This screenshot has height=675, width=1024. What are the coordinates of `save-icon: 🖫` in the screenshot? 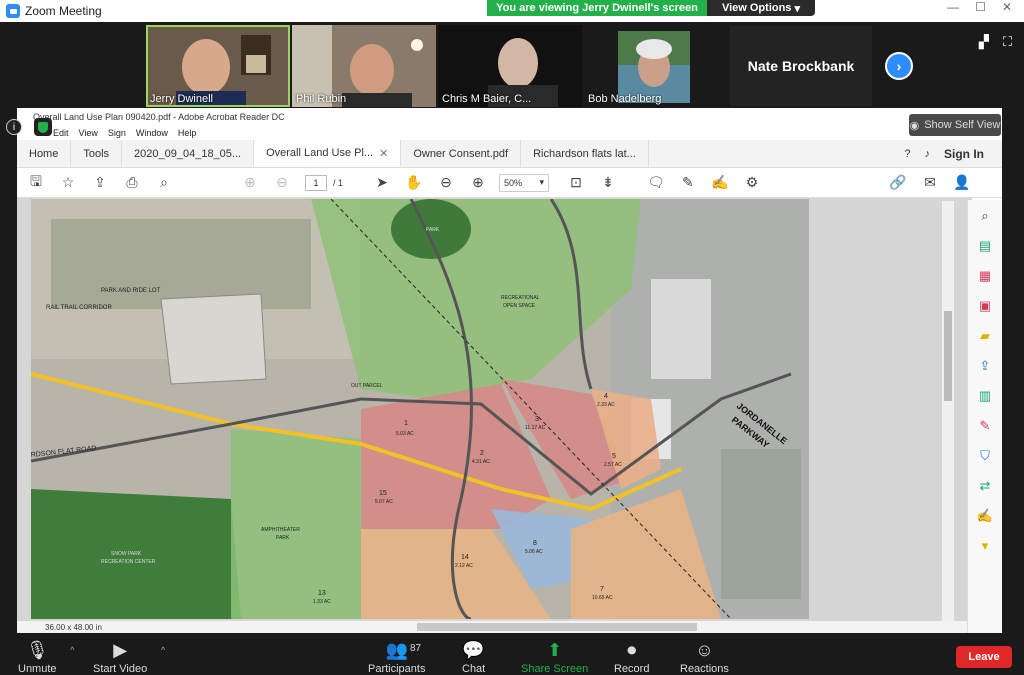 It's located at (36, 183).